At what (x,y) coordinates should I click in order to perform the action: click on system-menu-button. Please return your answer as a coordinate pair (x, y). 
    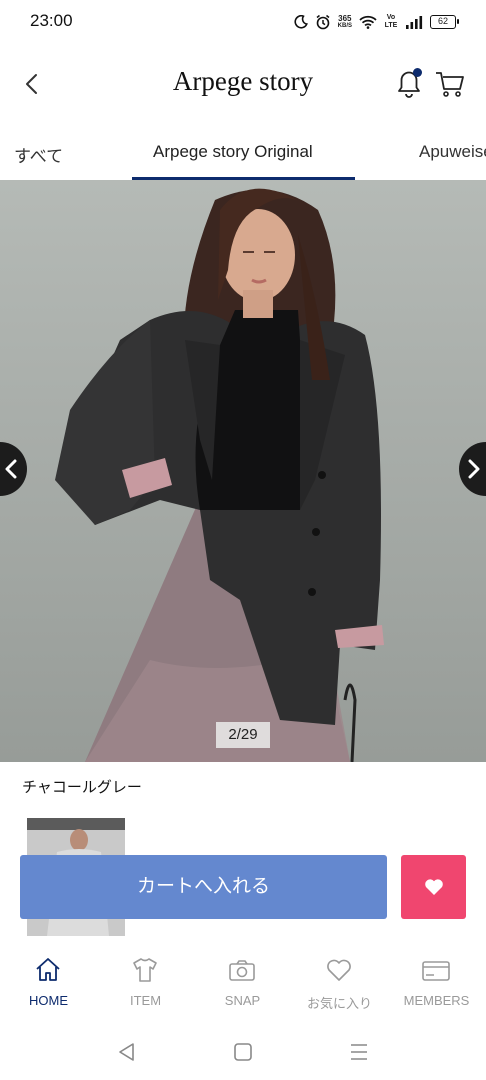
    Looking at the image, I should click on (359, 1052).